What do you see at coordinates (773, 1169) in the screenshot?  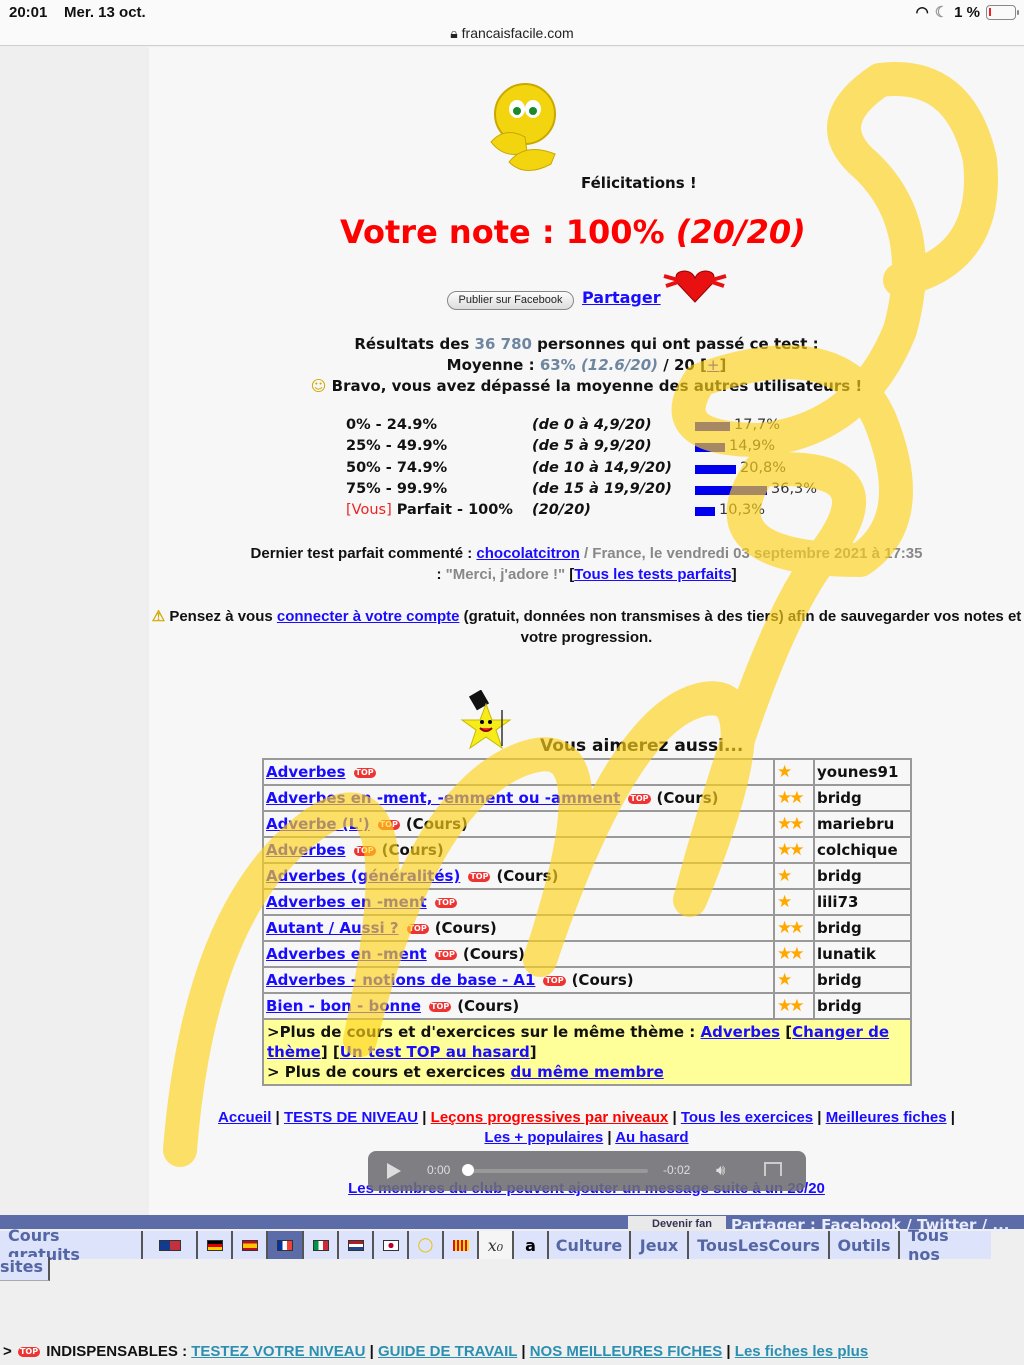 I see `airplay-icon` at bounding box center [773, 1169].